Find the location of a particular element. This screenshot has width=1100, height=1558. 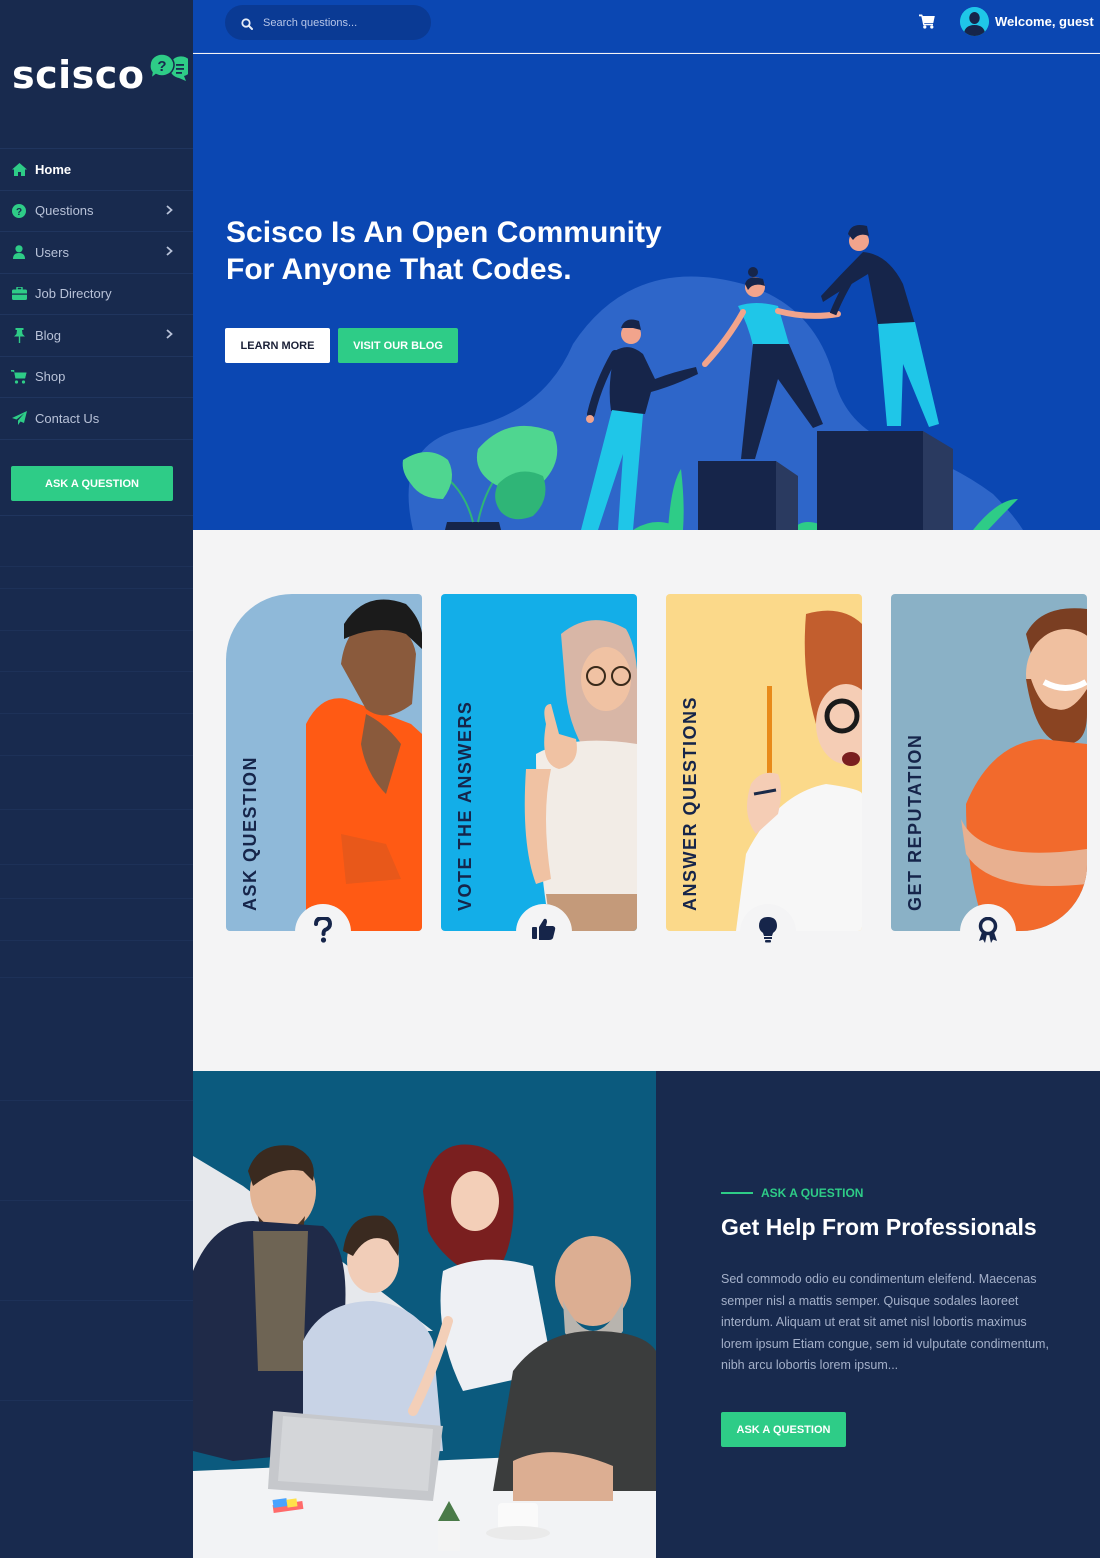

search-icon is located at coordinates (247, 23).